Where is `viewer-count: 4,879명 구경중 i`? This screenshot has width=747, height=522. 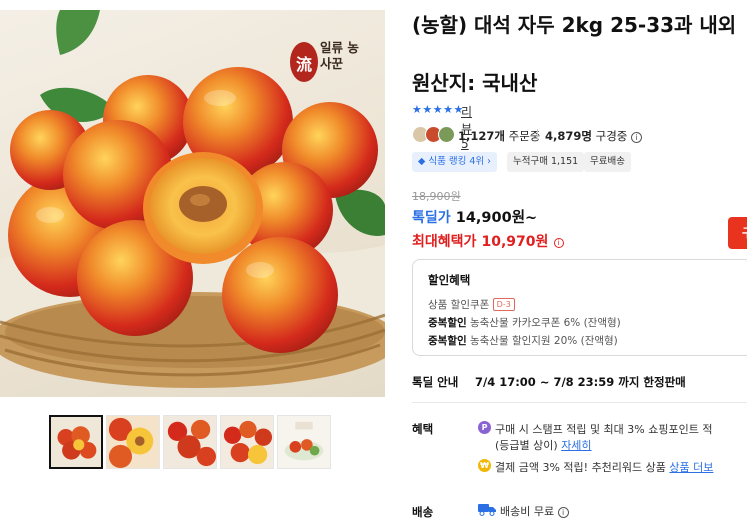 viewer-count: 4,879명 구경중 i is located at coordinates (594, 136).